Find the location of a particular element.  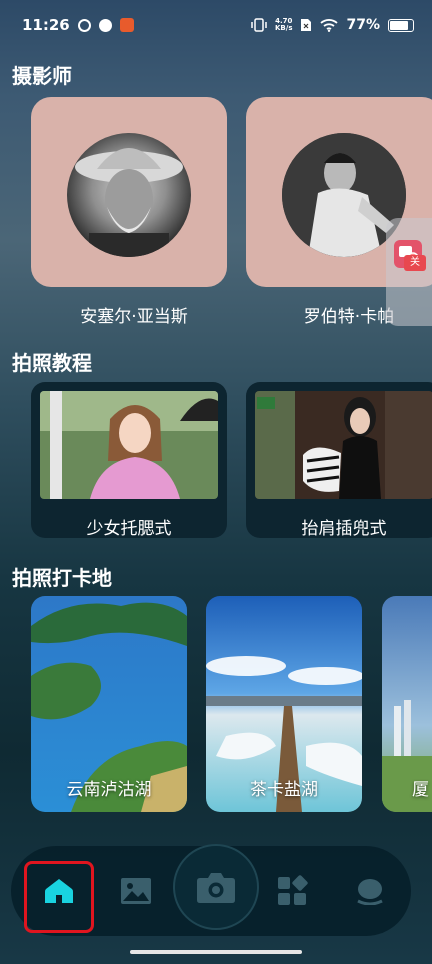

camera-button is located at coordinates (216, 887).